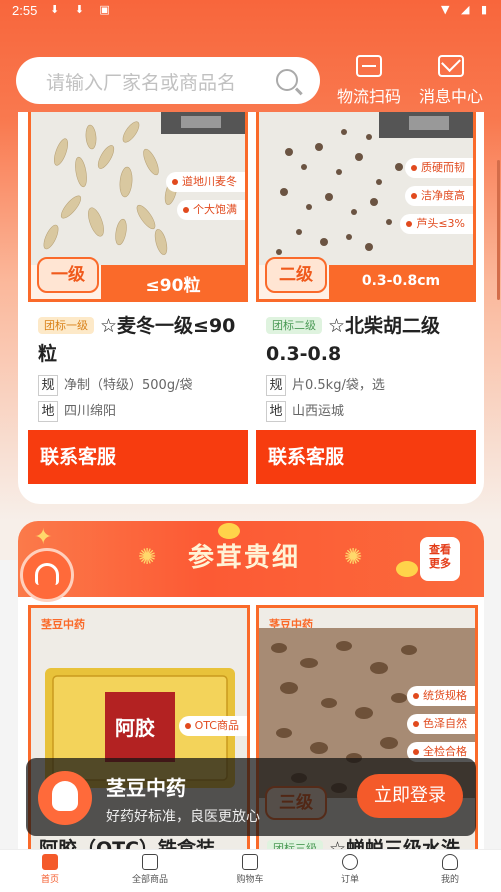  What do you see at coordinates (441, 724) in the screenshot?
I see `product-tag: 色泽自然` at bounding box center [441, 724].